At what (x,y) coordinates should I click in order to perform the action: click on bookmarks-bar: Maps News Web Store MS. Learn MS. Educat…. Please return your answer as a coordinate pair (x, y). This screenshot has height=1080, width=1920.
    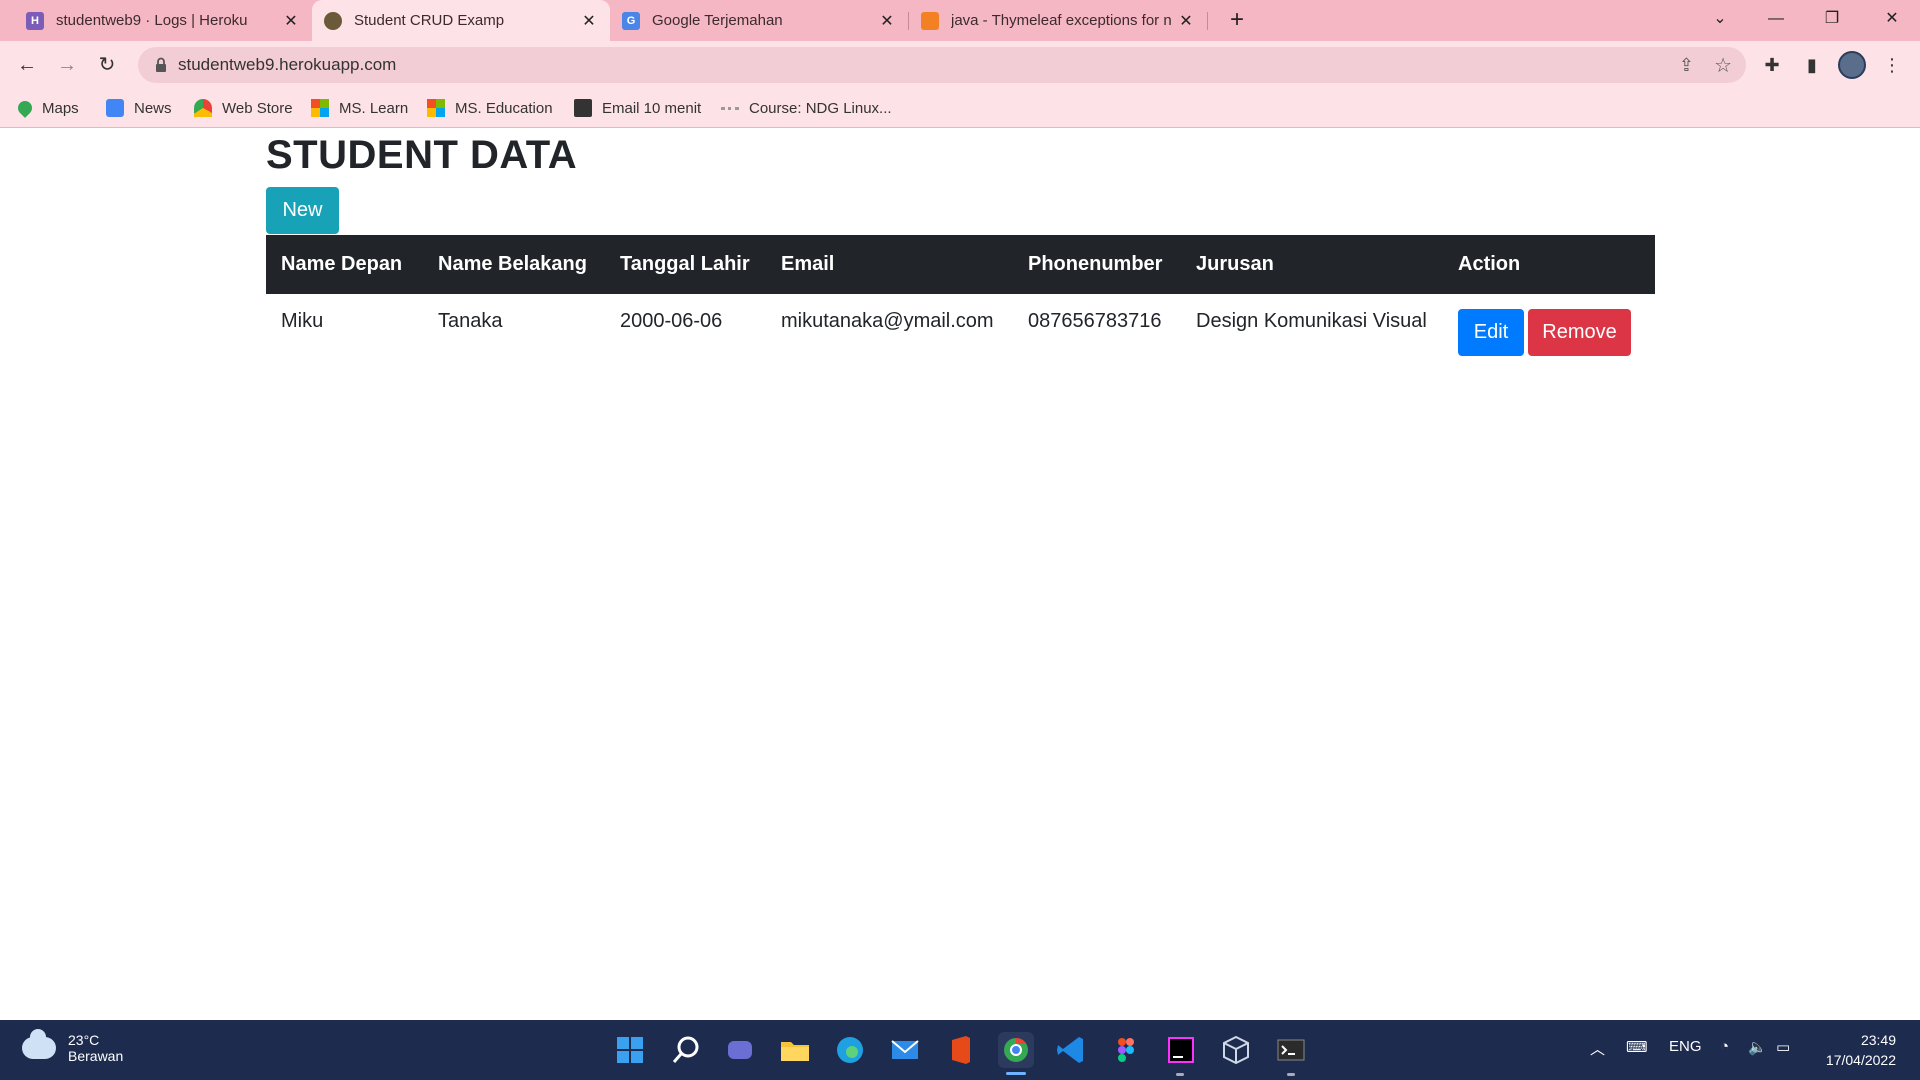
    Looking at the image, I should click on (960, 108).